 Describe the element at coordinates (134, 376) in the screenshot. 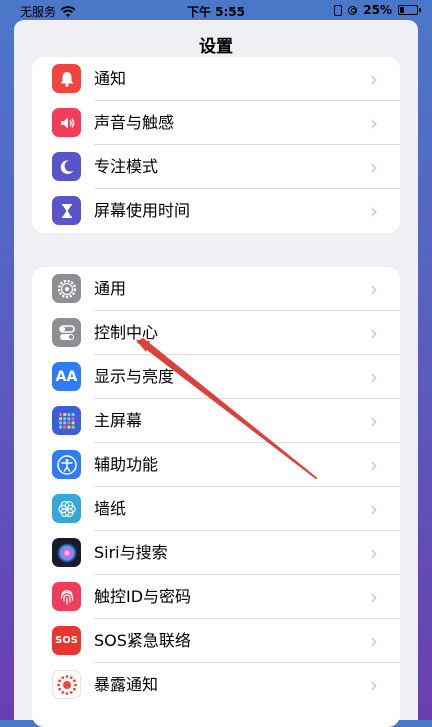

I see `settings-row-label: 显示与亮度` at that location.